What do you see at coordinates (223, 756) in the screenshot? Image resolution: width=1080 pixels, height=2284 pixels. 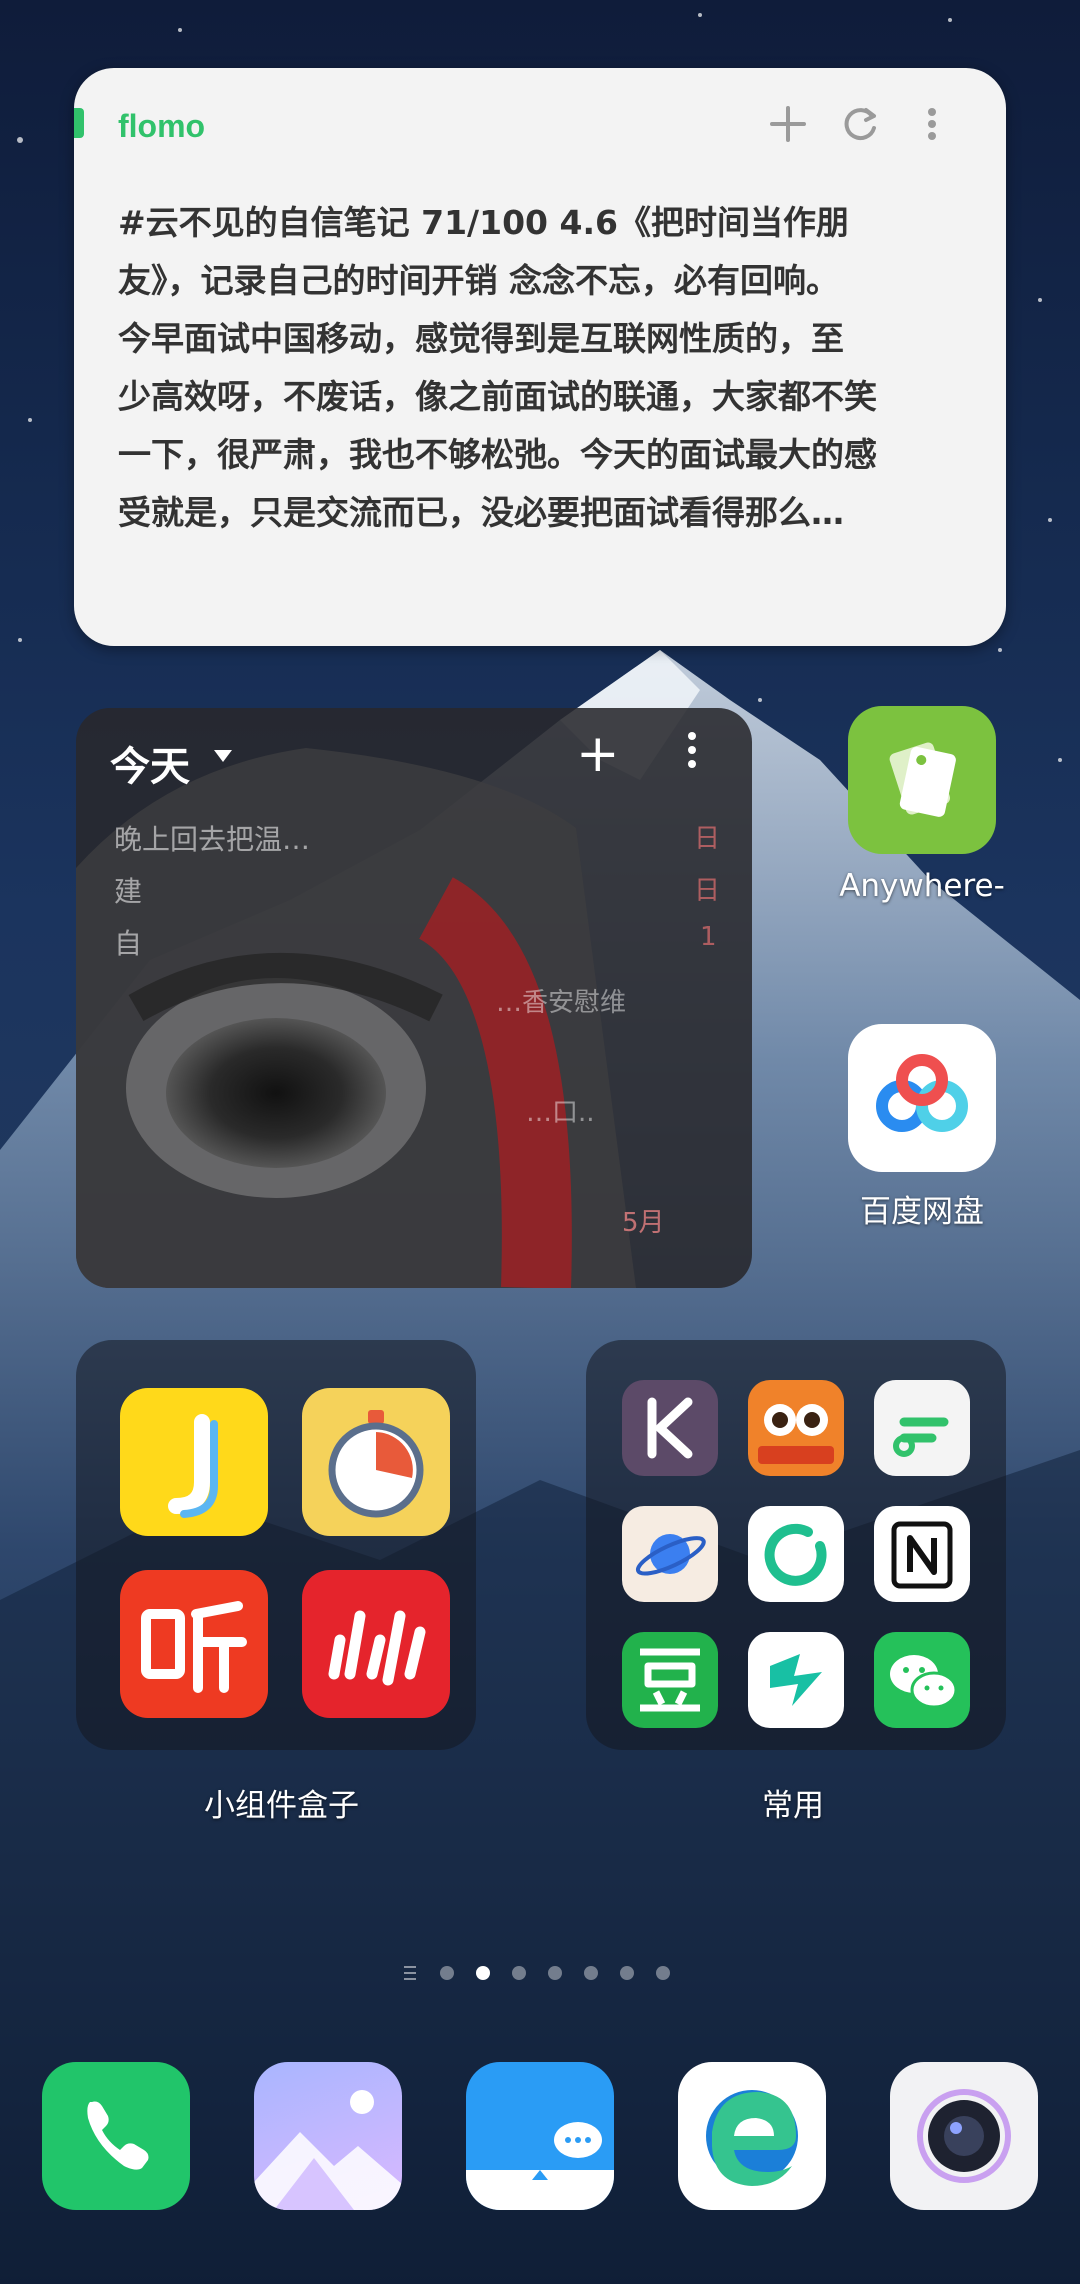 I see `chevron-down-icon` at bounding box center [223, 756].